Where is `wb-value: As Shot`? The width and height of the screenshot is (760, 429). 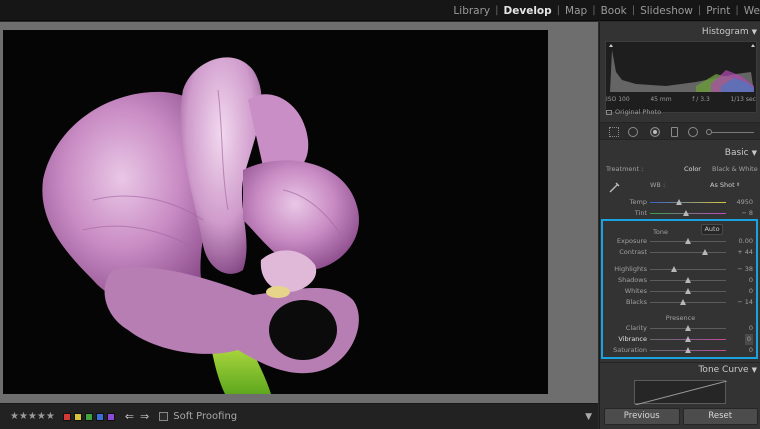
wb-value: As Shot is located at coordinates (722, 185).